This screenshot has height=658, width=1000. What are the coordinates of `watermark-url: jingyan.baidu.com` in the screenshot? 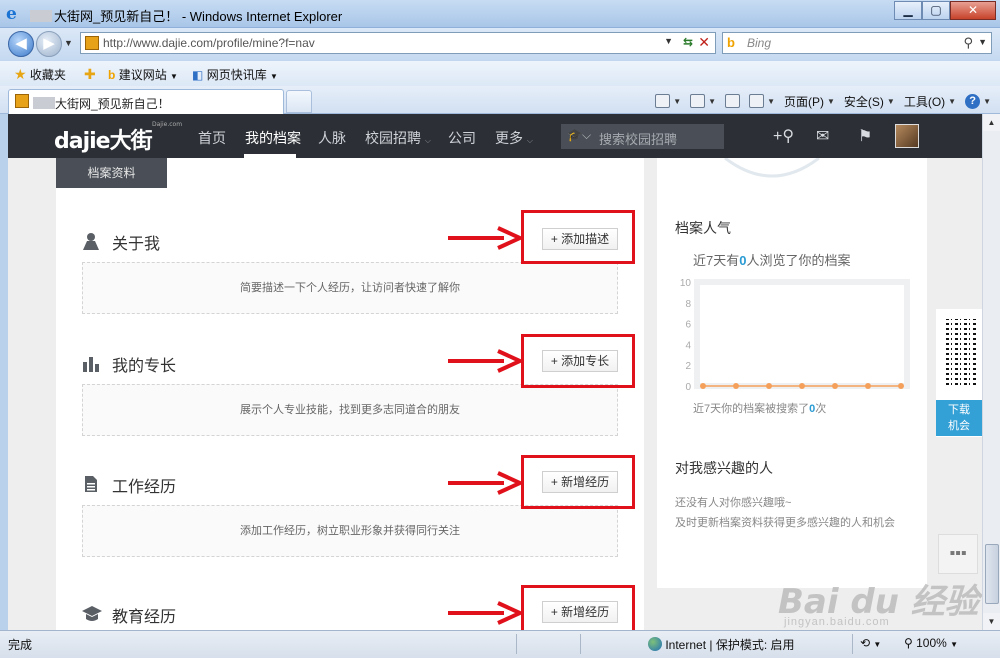 It's located at (837, 622).